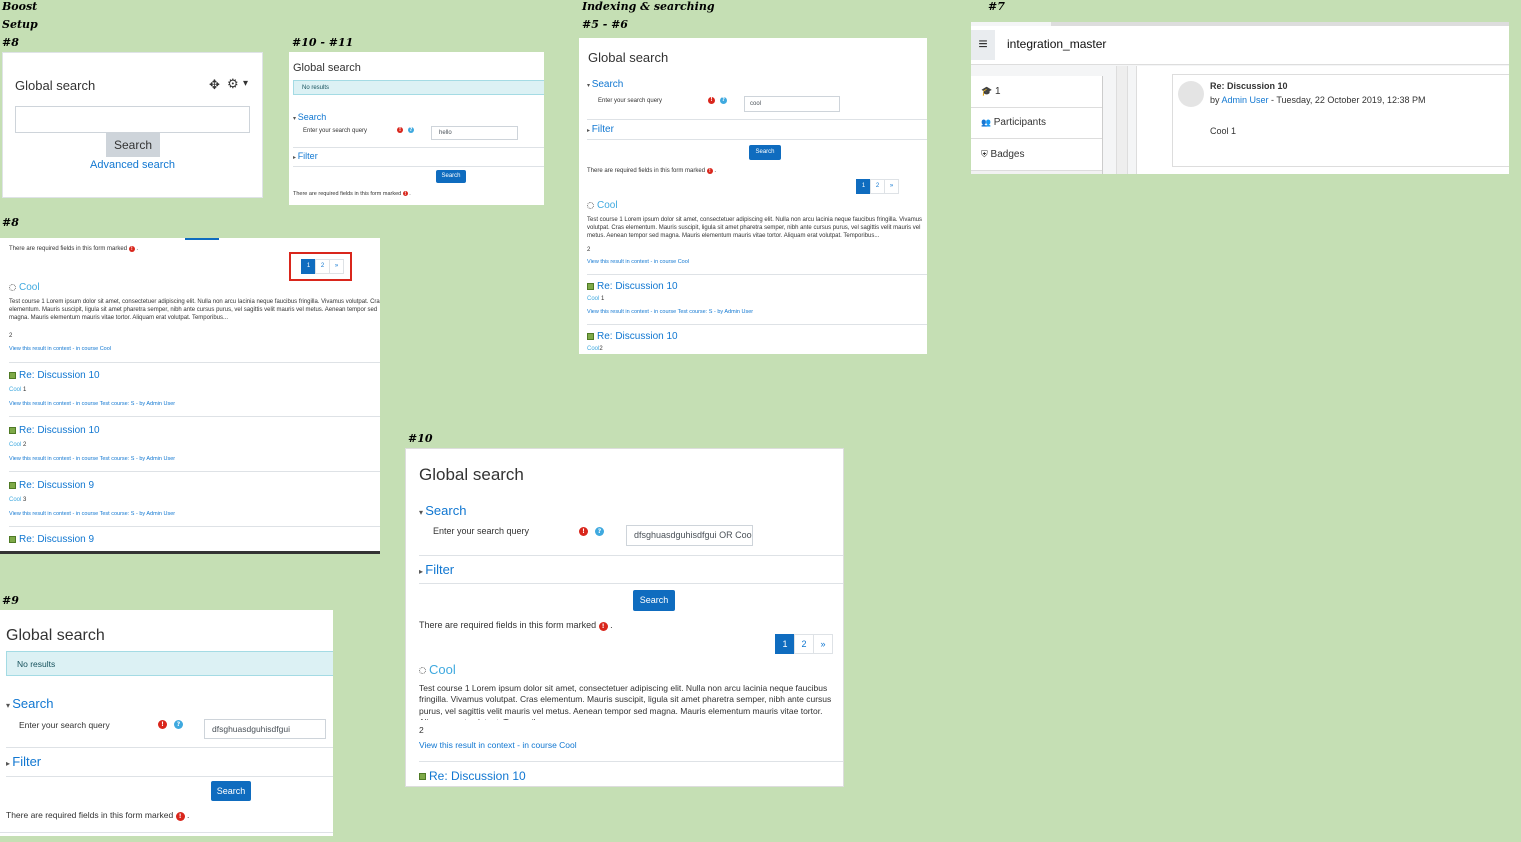 The height and width of the screenshot is (842, 1521). Describe the element at coordinates (1122, 120) in the screenshot. I see `scrollbar` at that location.